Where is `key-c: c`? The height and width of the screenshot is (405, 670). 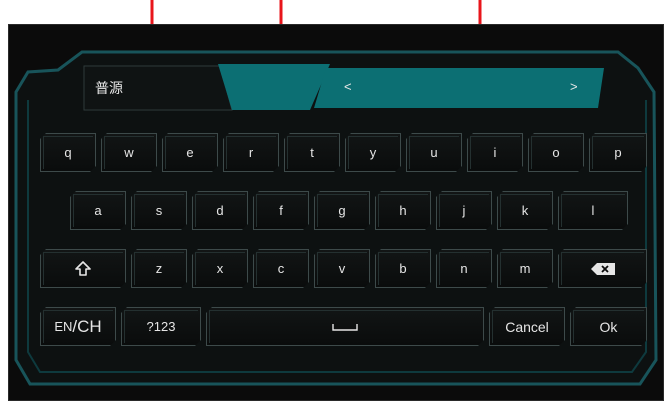
key-c: c is located at coordinates (281, 268).